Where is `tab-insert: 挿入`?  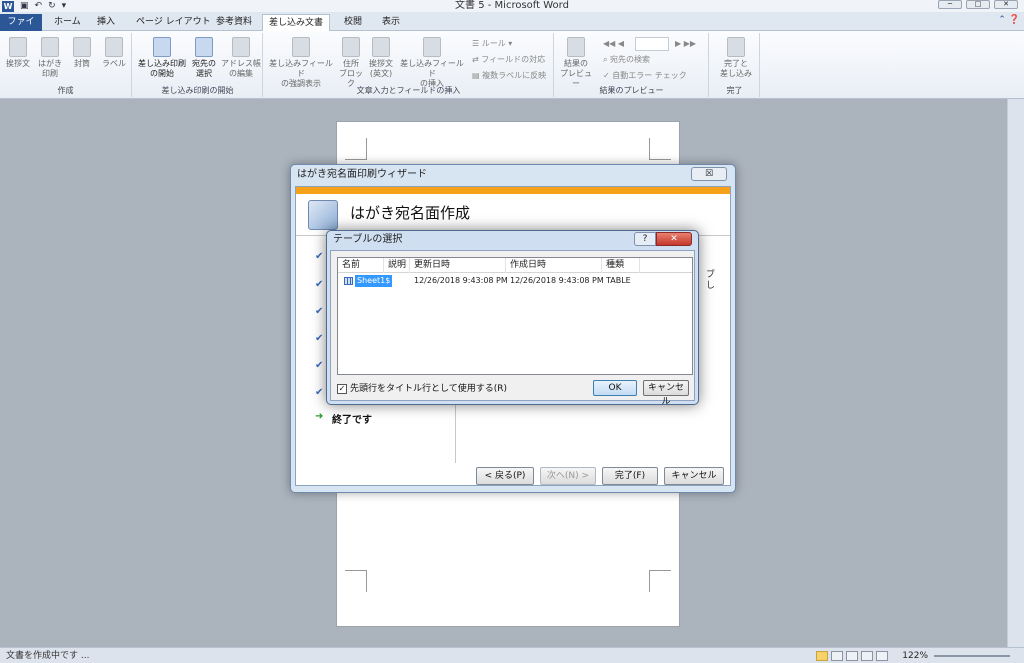
tab-insert: 挿入 is located at coordinates (106, 22).